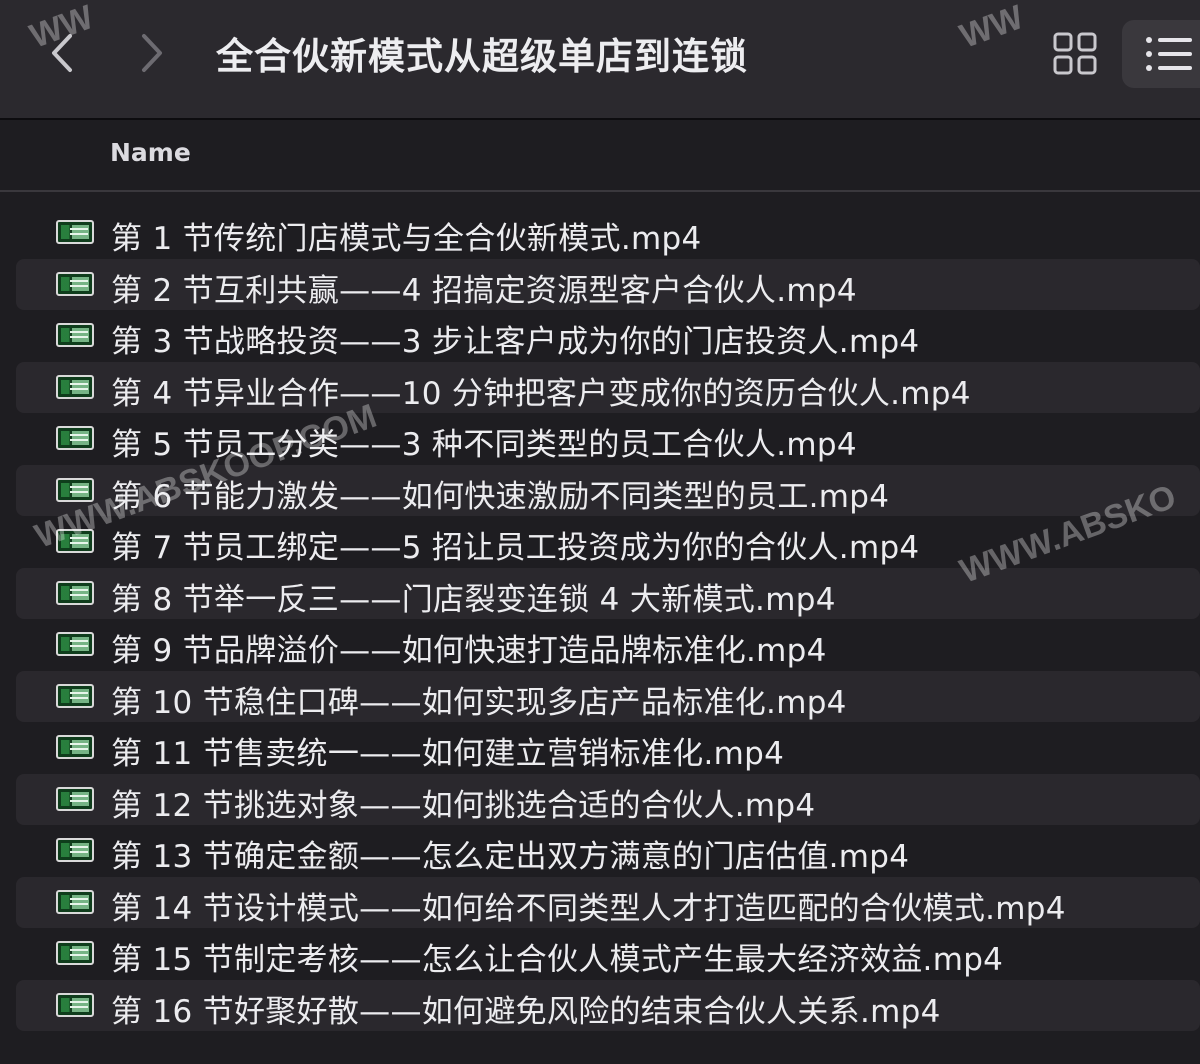  Describe the element at coordinates (463, 805) in the screenshot. I see `file-name: 第 12 节挑选对象——如何挑选合适的合伙人.mp4` at that location.